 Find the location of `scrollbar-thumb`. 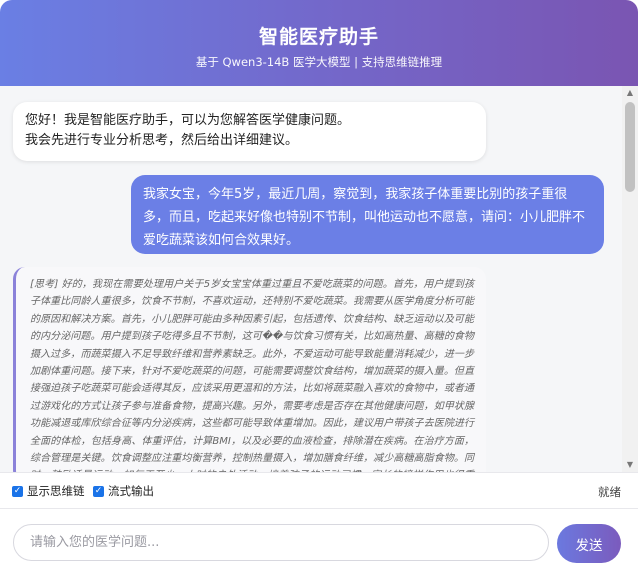

scrollbar-thumb is located at coordinates (630, 147).